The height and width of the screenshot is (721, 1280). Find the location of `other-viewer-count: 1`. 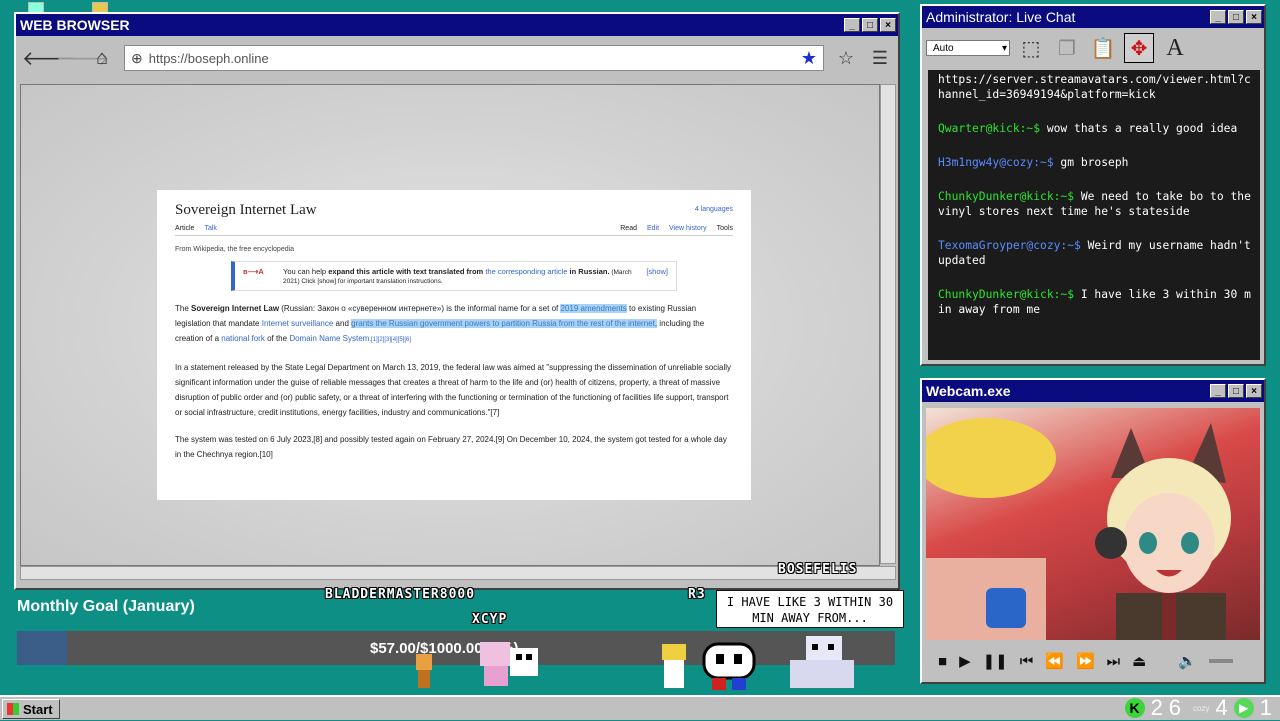

other-viewer-count: 1 is located at coordinates (1265, 707).